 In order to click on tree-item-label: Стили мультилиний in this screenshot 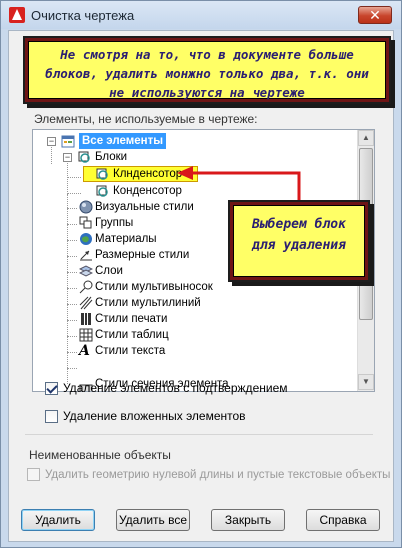, I will do `click(148, 303)`.